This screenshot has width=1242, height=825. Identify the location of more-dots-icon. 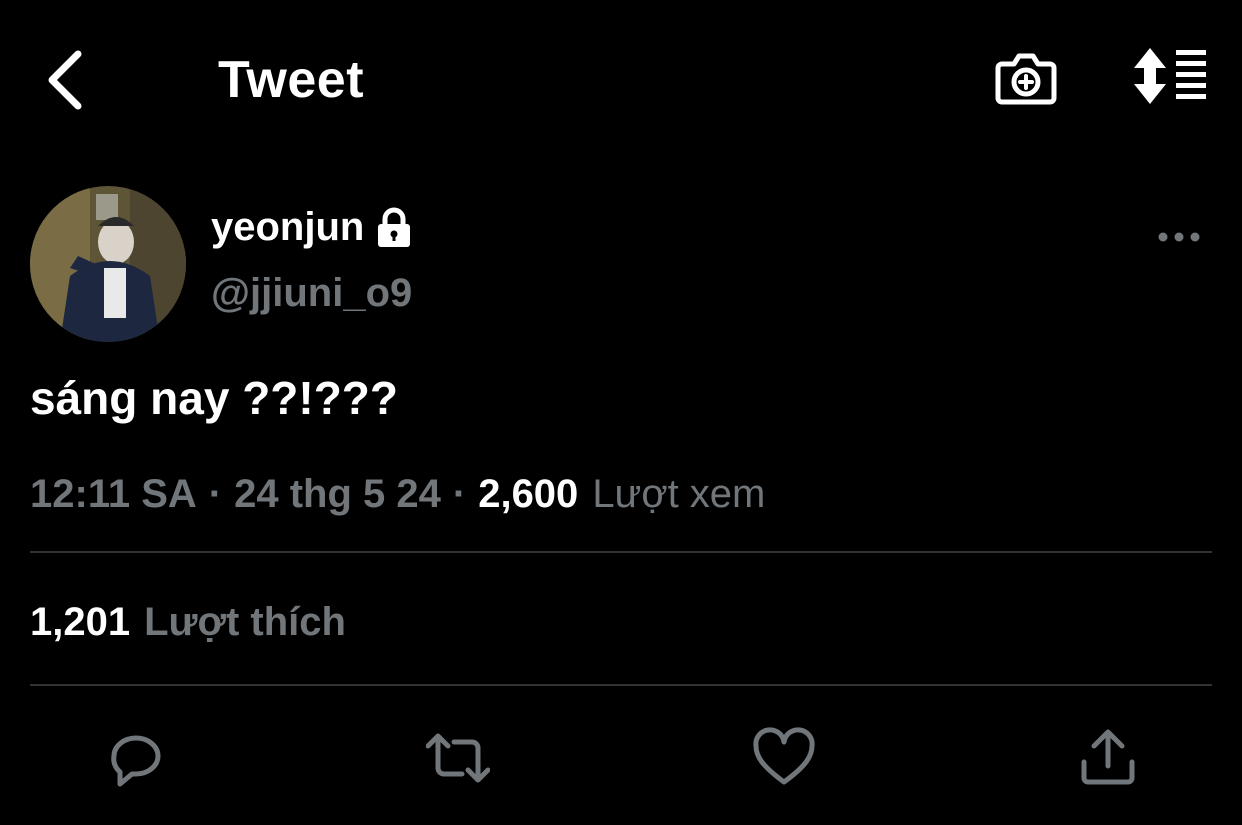
(1179, 237).